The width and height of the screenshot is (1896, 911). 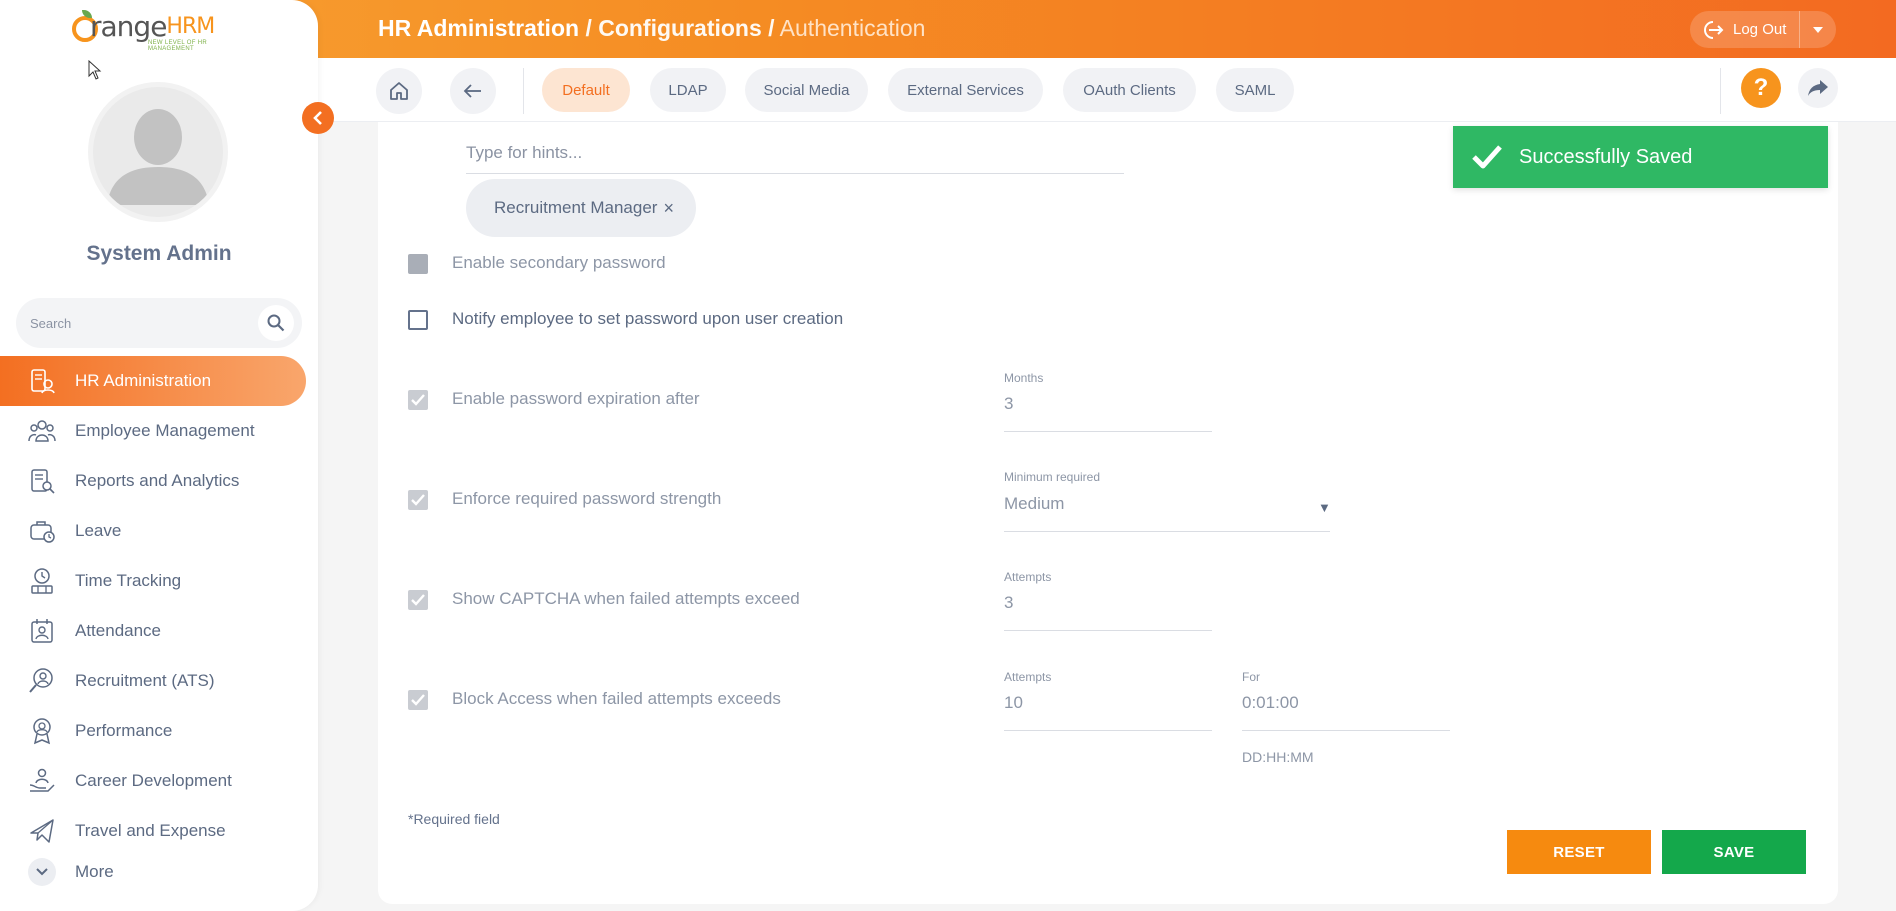 What do you see at coordinates (688, 90) in the screenshot?
I see `tab-ldap: LDAP` at bounding box center [688, 90].